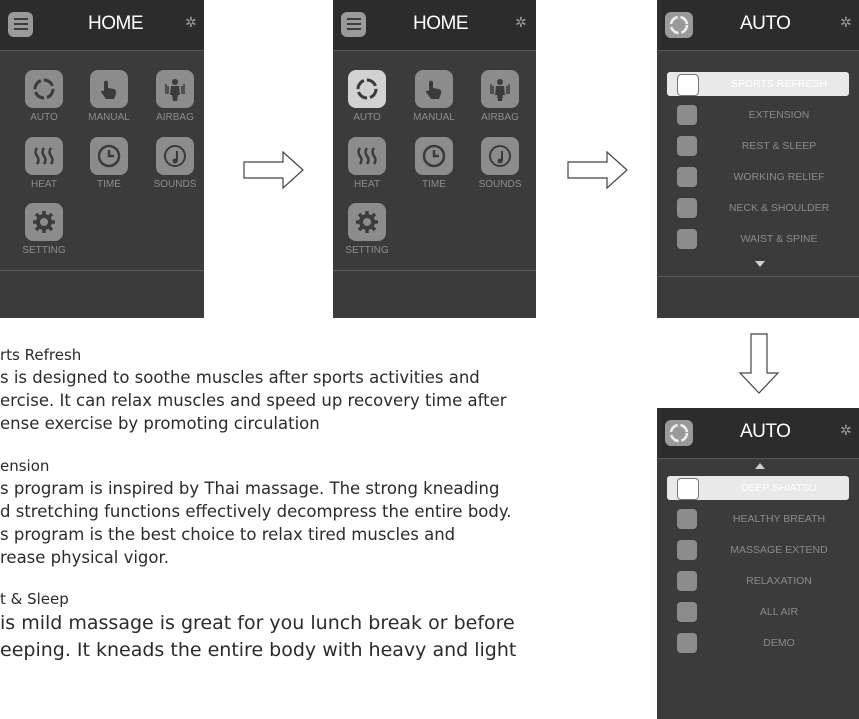  I want to click on program-item-sports-refresh: SPORTS REFRESH, so click(758, 84).